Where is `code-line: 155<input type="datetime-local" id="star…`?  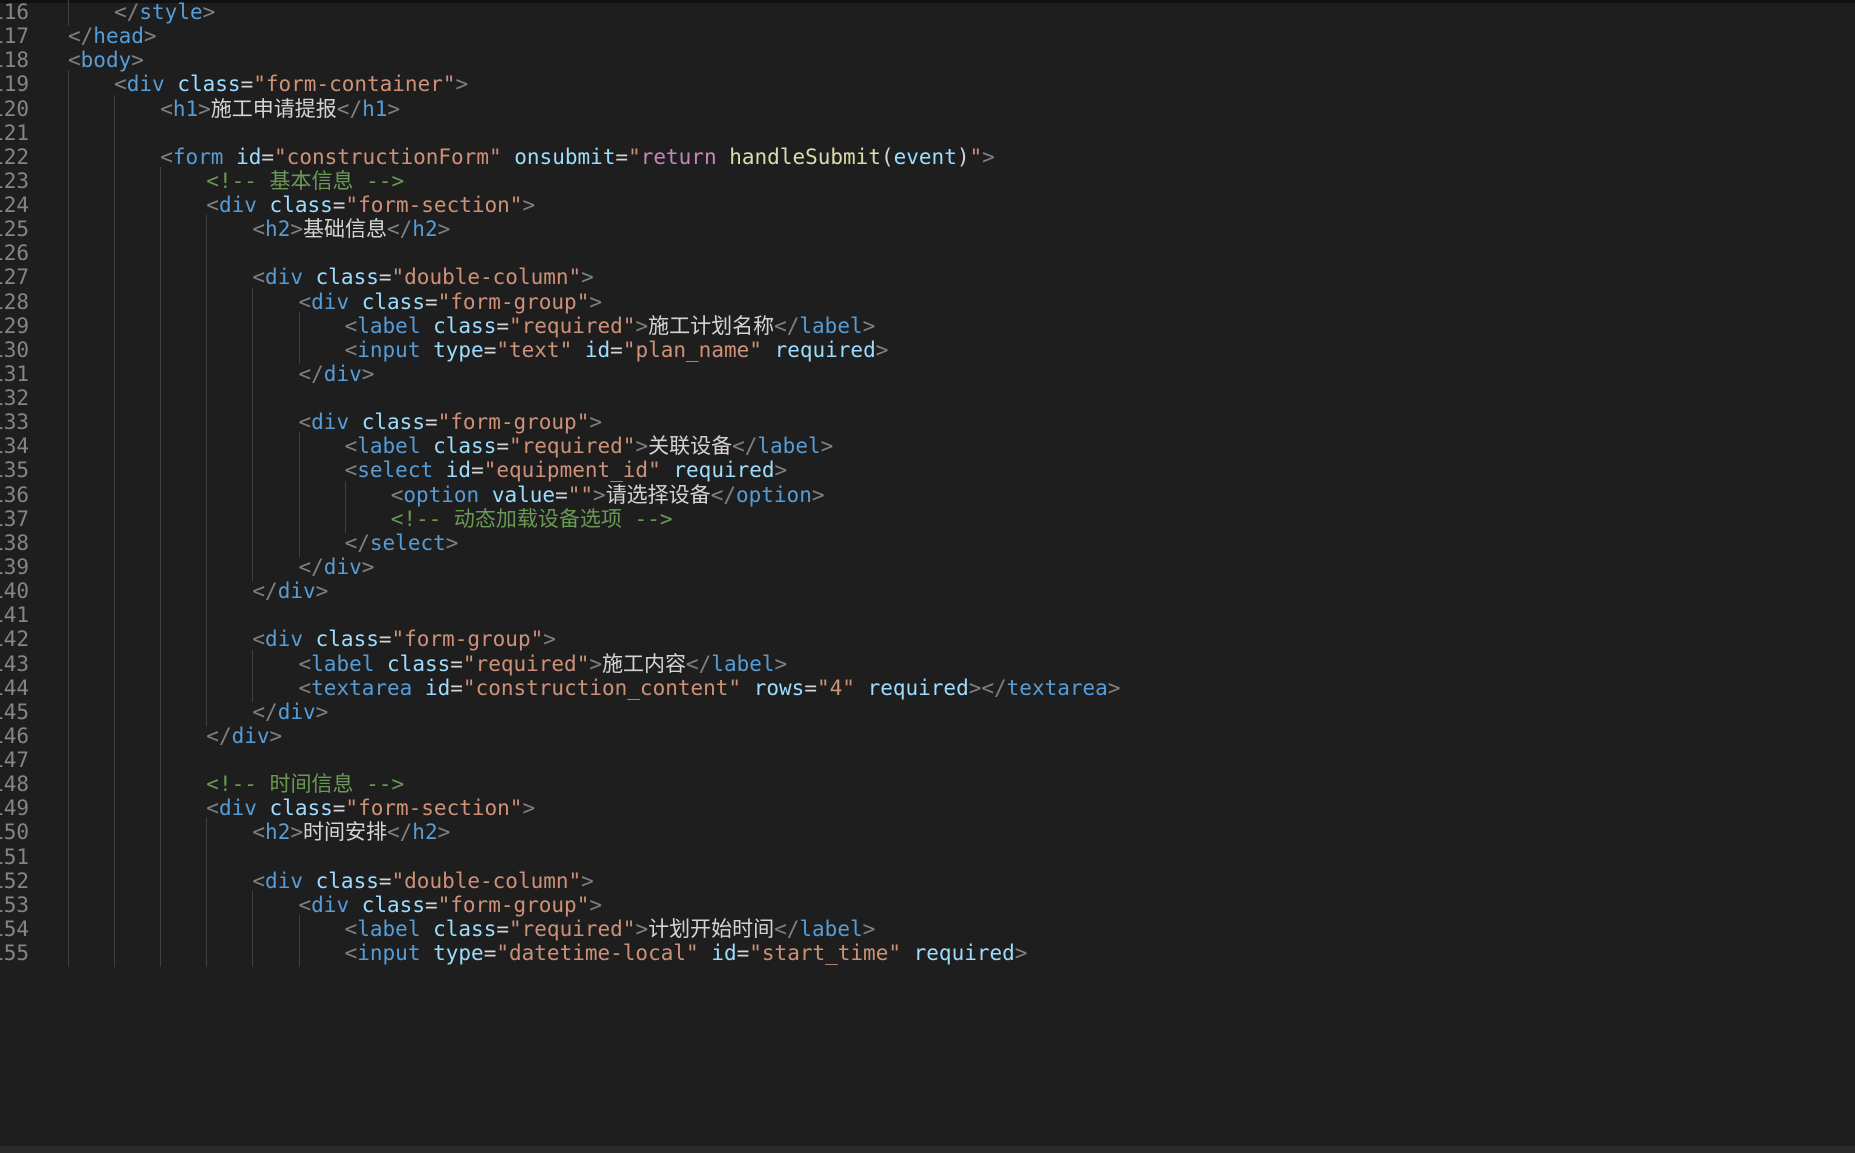
code-line: 155<input type="datetime-local" id="star… is located at coordinates (927, 953).